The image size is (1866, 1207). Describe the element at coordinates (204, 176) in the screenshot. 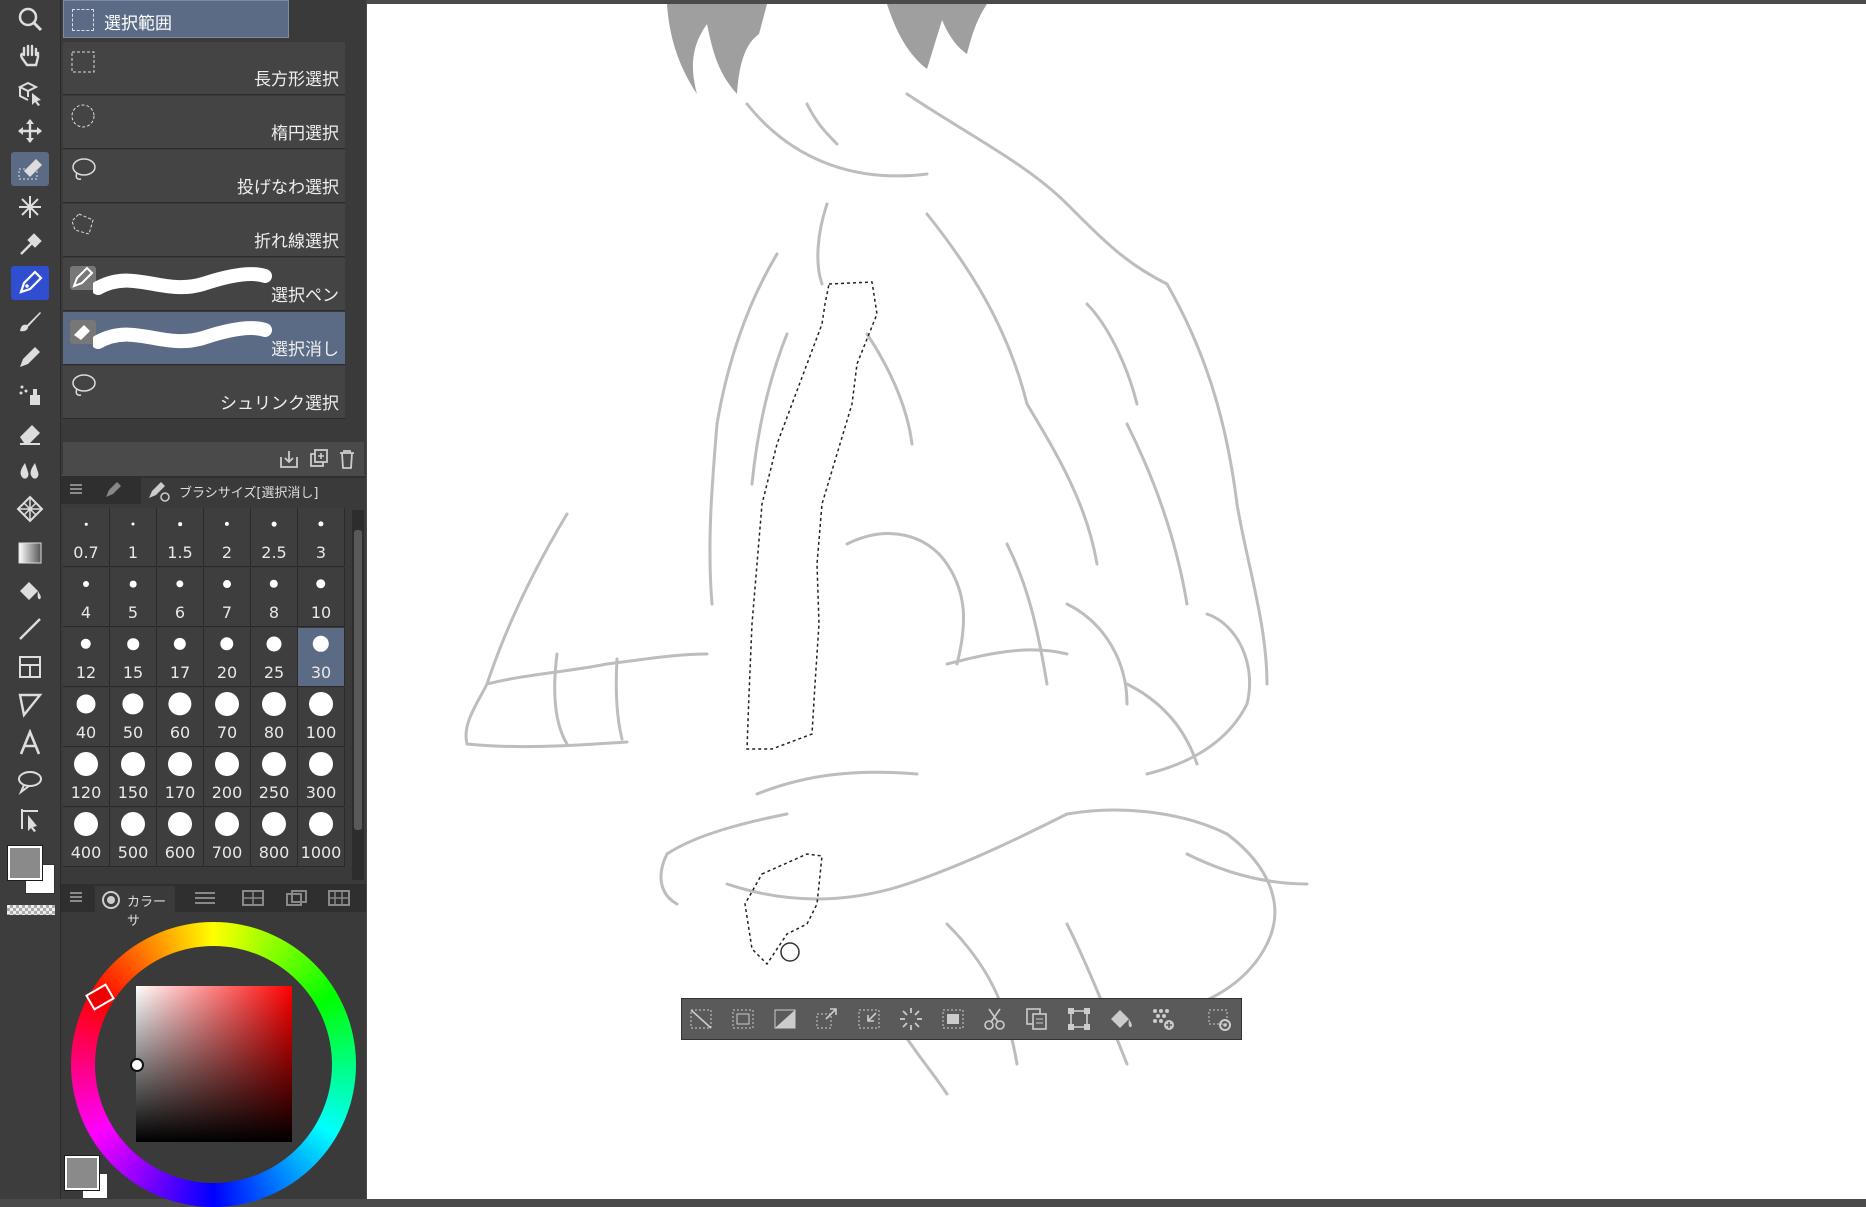

I see `subtool-lasso: 投げなわ選択` at that location.